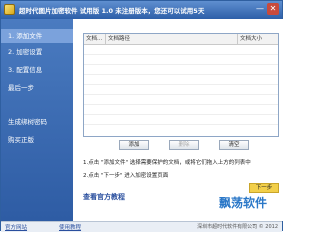  Describe the element at coordinates (234, 145) in the screenshot. I see `clear-button: 清空` at that location.